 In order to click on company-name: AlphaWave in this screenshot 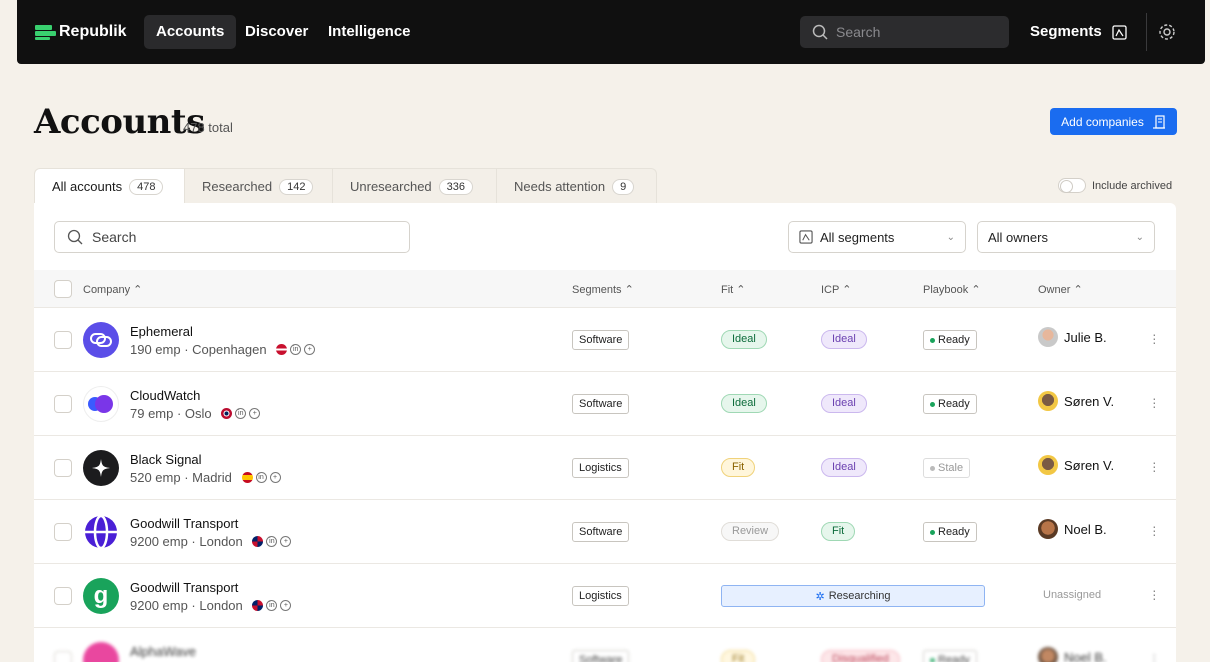, I will do `click(163, 651)`.